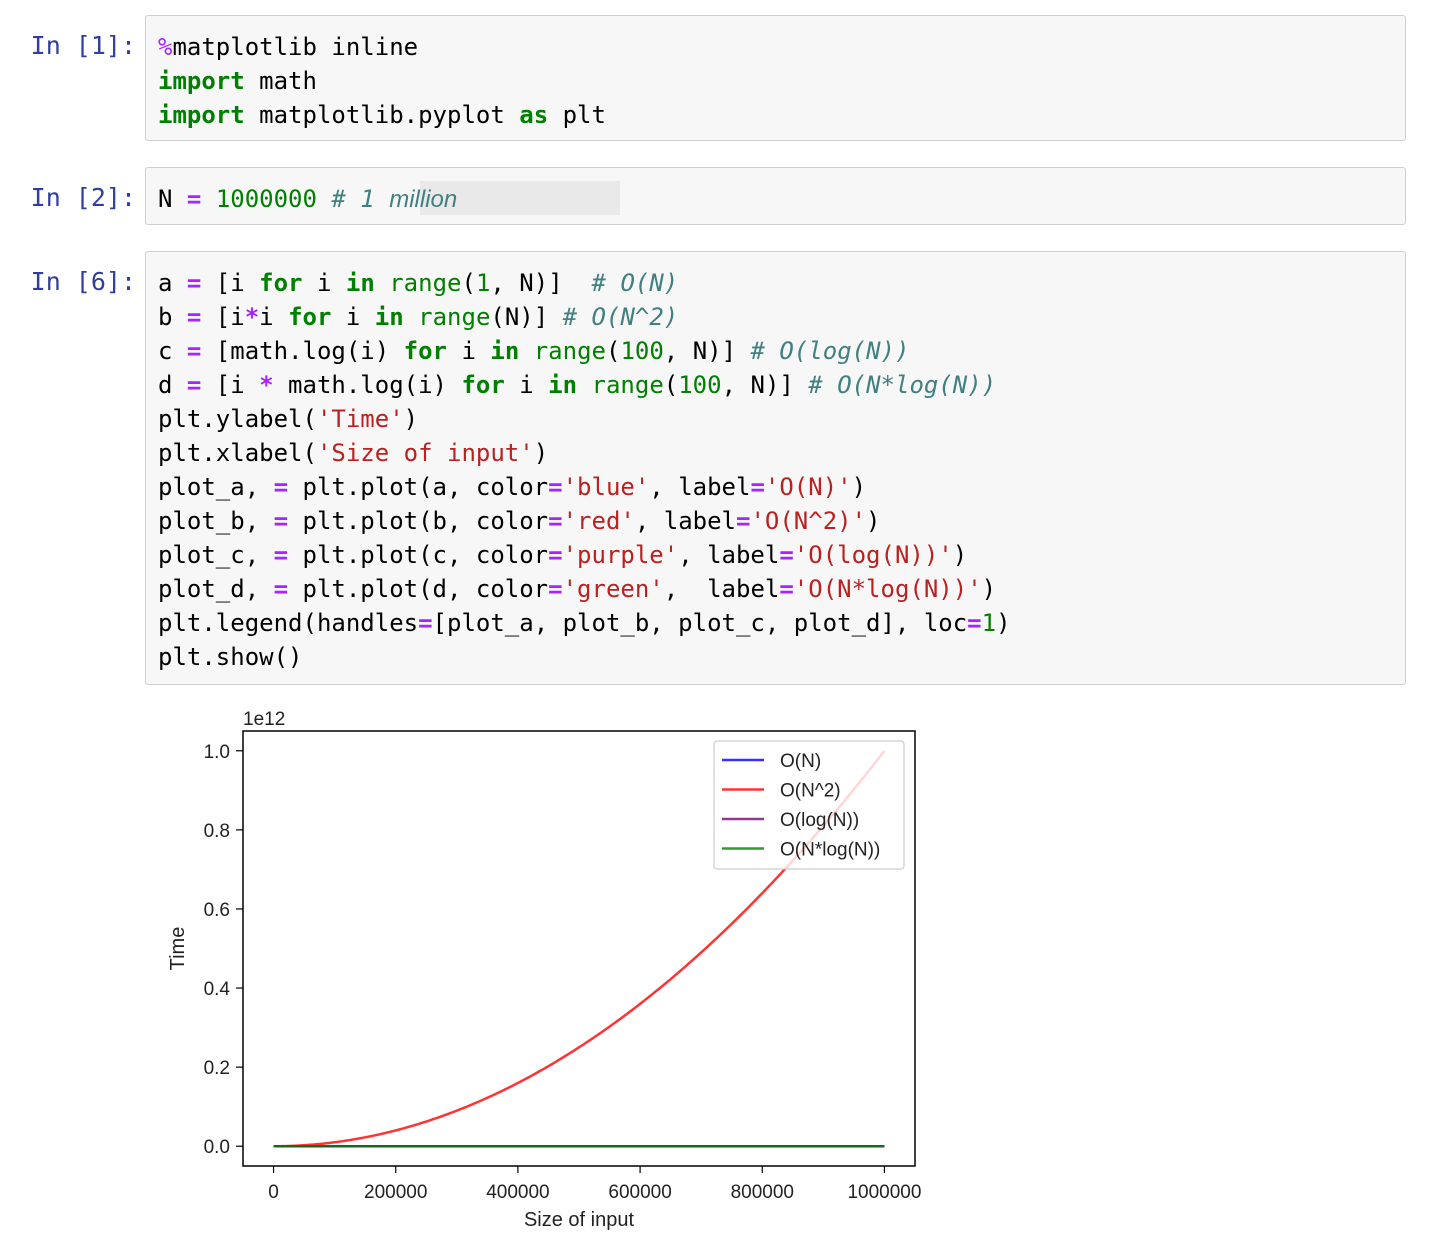 The width and height of the screenshot is (1436, 1252). Describe the element at coordinates (819, 820) in the screenshot. I see `legend-entry: O(log(N))` at that location.